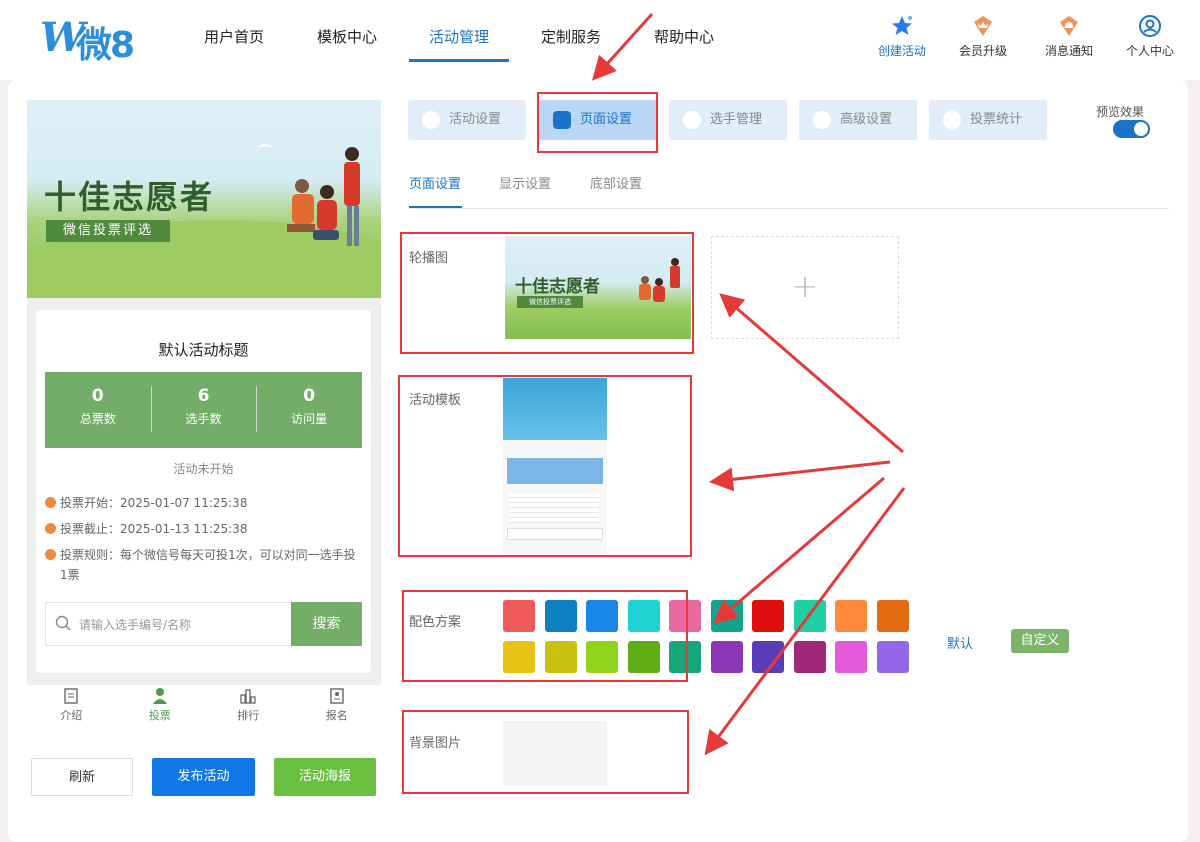 The image size is (1200, 842). What do you see at coordinates (1150, 26) in the screenshot?
I see `user-circle-icon` at bounding box center [1150, 26].